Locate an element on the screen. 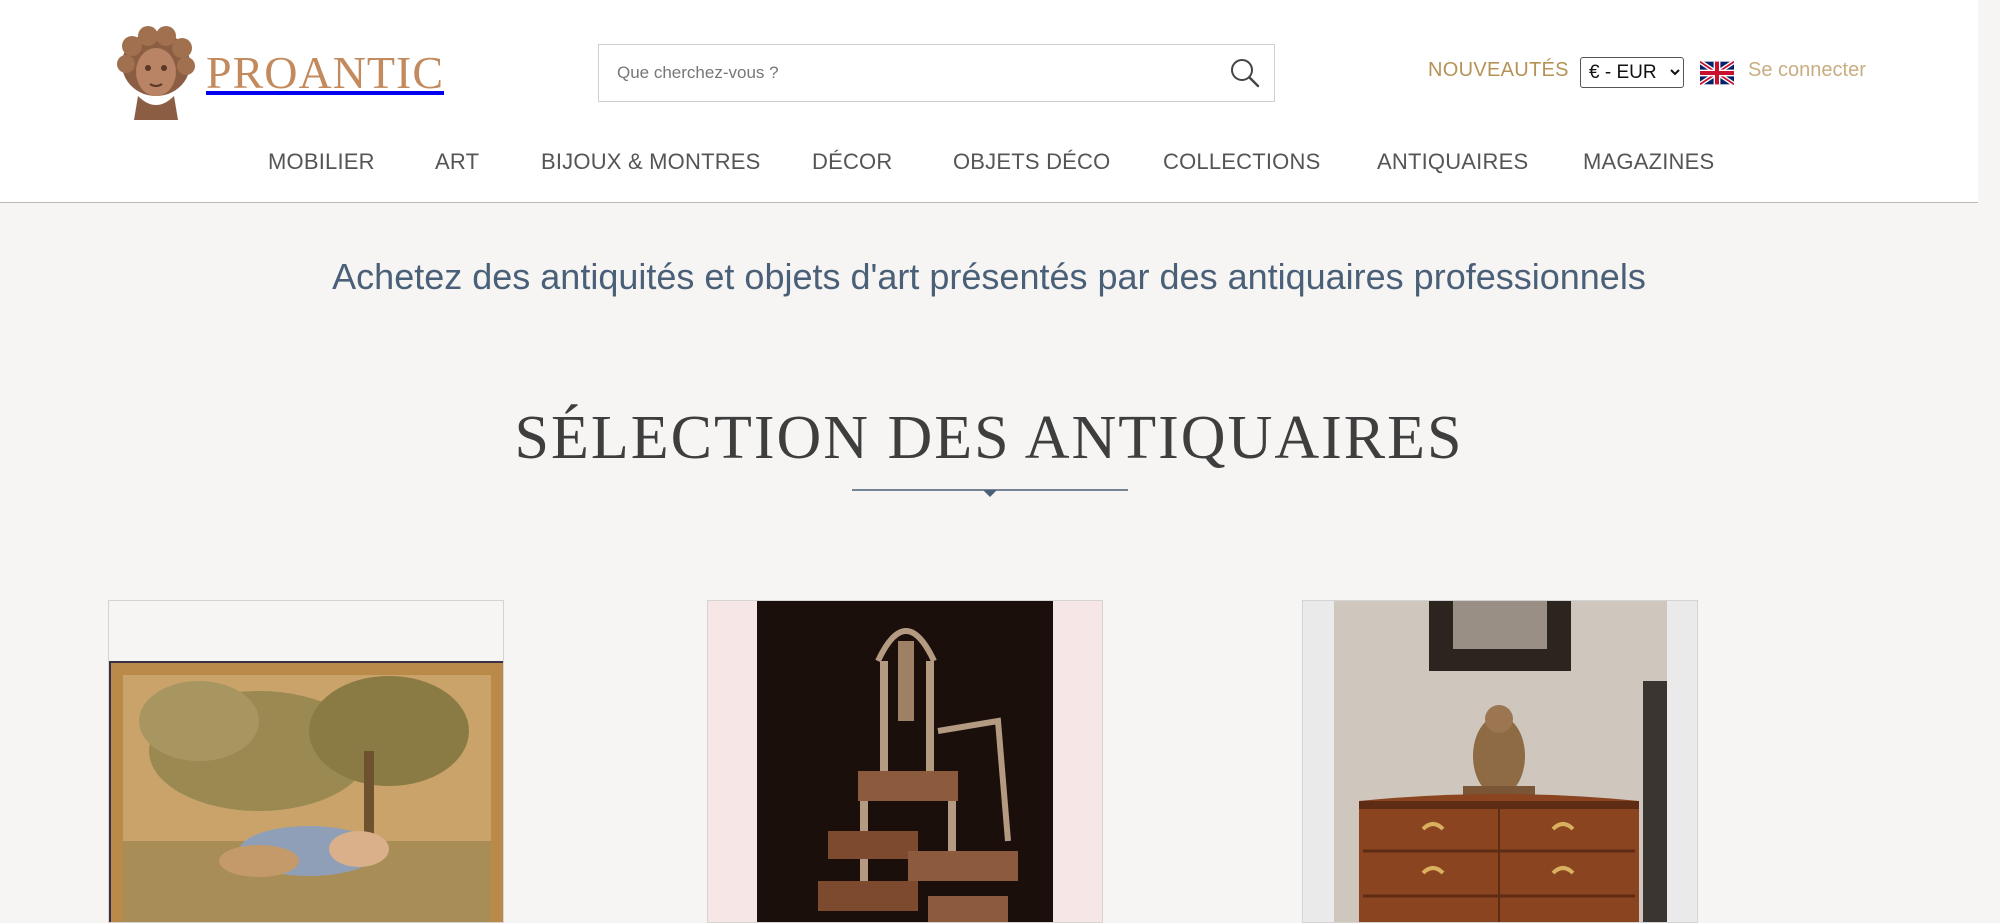  tapestry-image is located at coordinates (306, 791).